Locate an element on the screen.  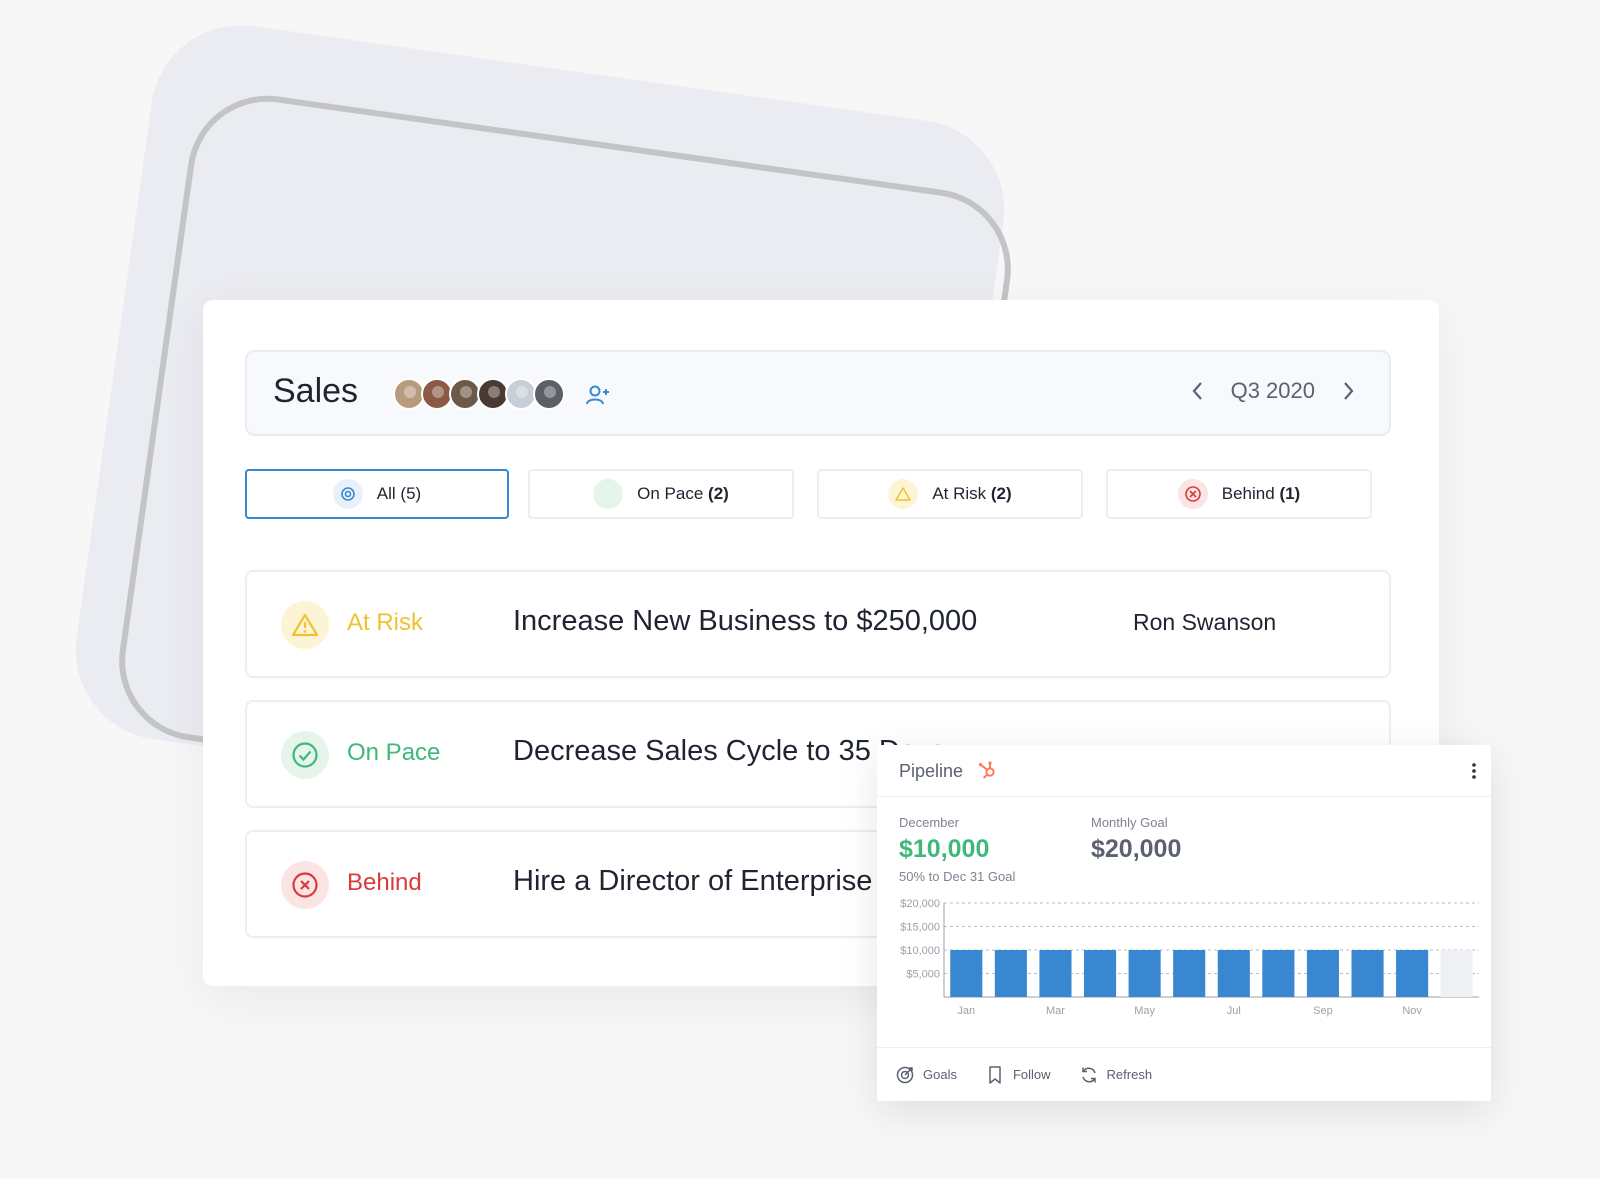
team-avatars is located at coordinates (479, 394).